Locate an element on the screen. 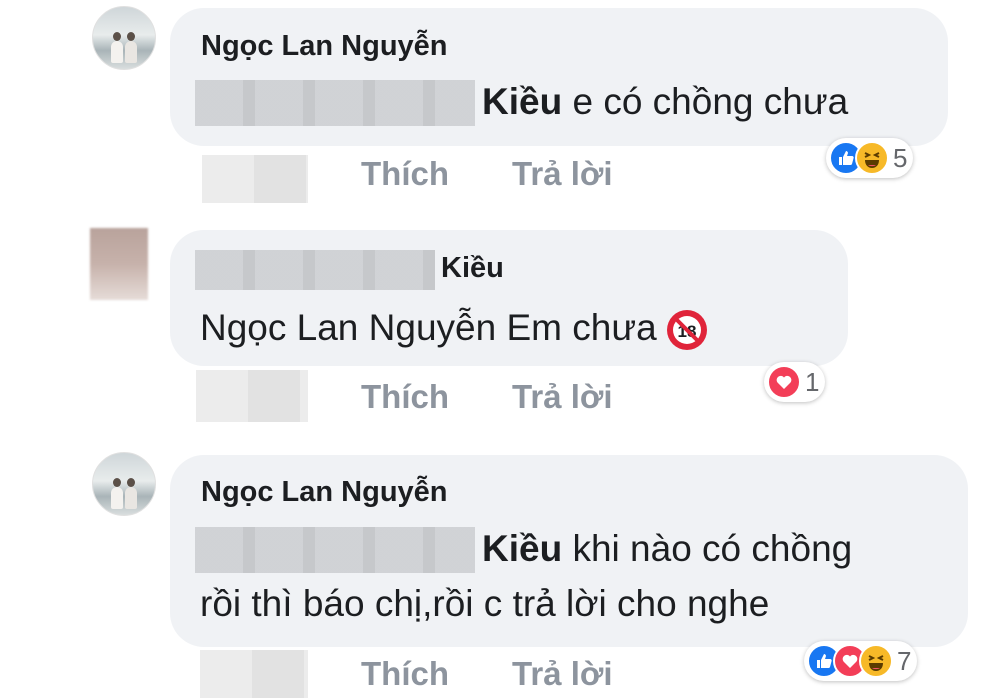 The image size is (1000, 698). comment-text-line2: rồi thì báo chị,rồi c trả lời cho nghe is located at coordinates (485, 603).